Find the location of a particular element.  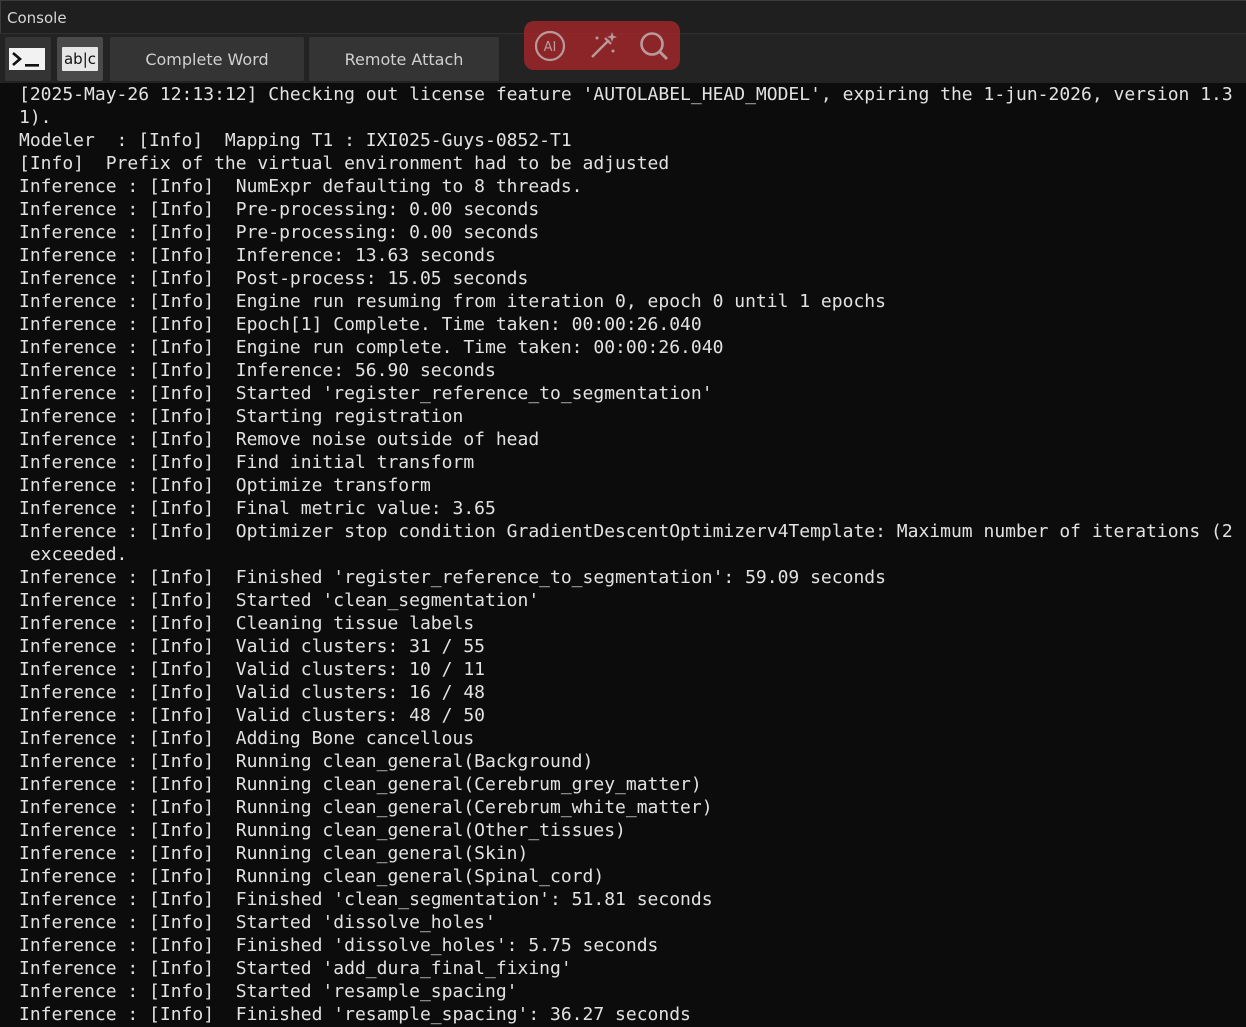

magic-wand-button is located at coordinates (602, 46).